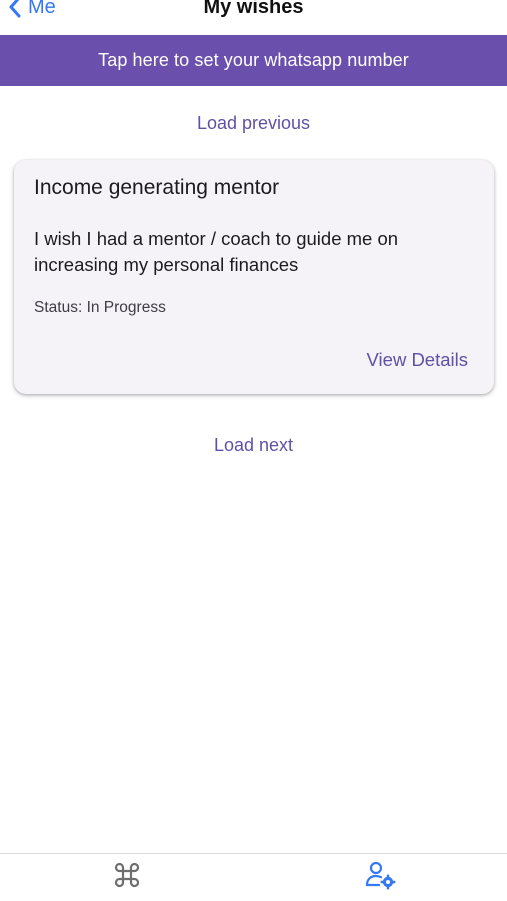 The width and height of the screenshot is (507, 901). I want to click on user-settings-icon, so click(381, 877).